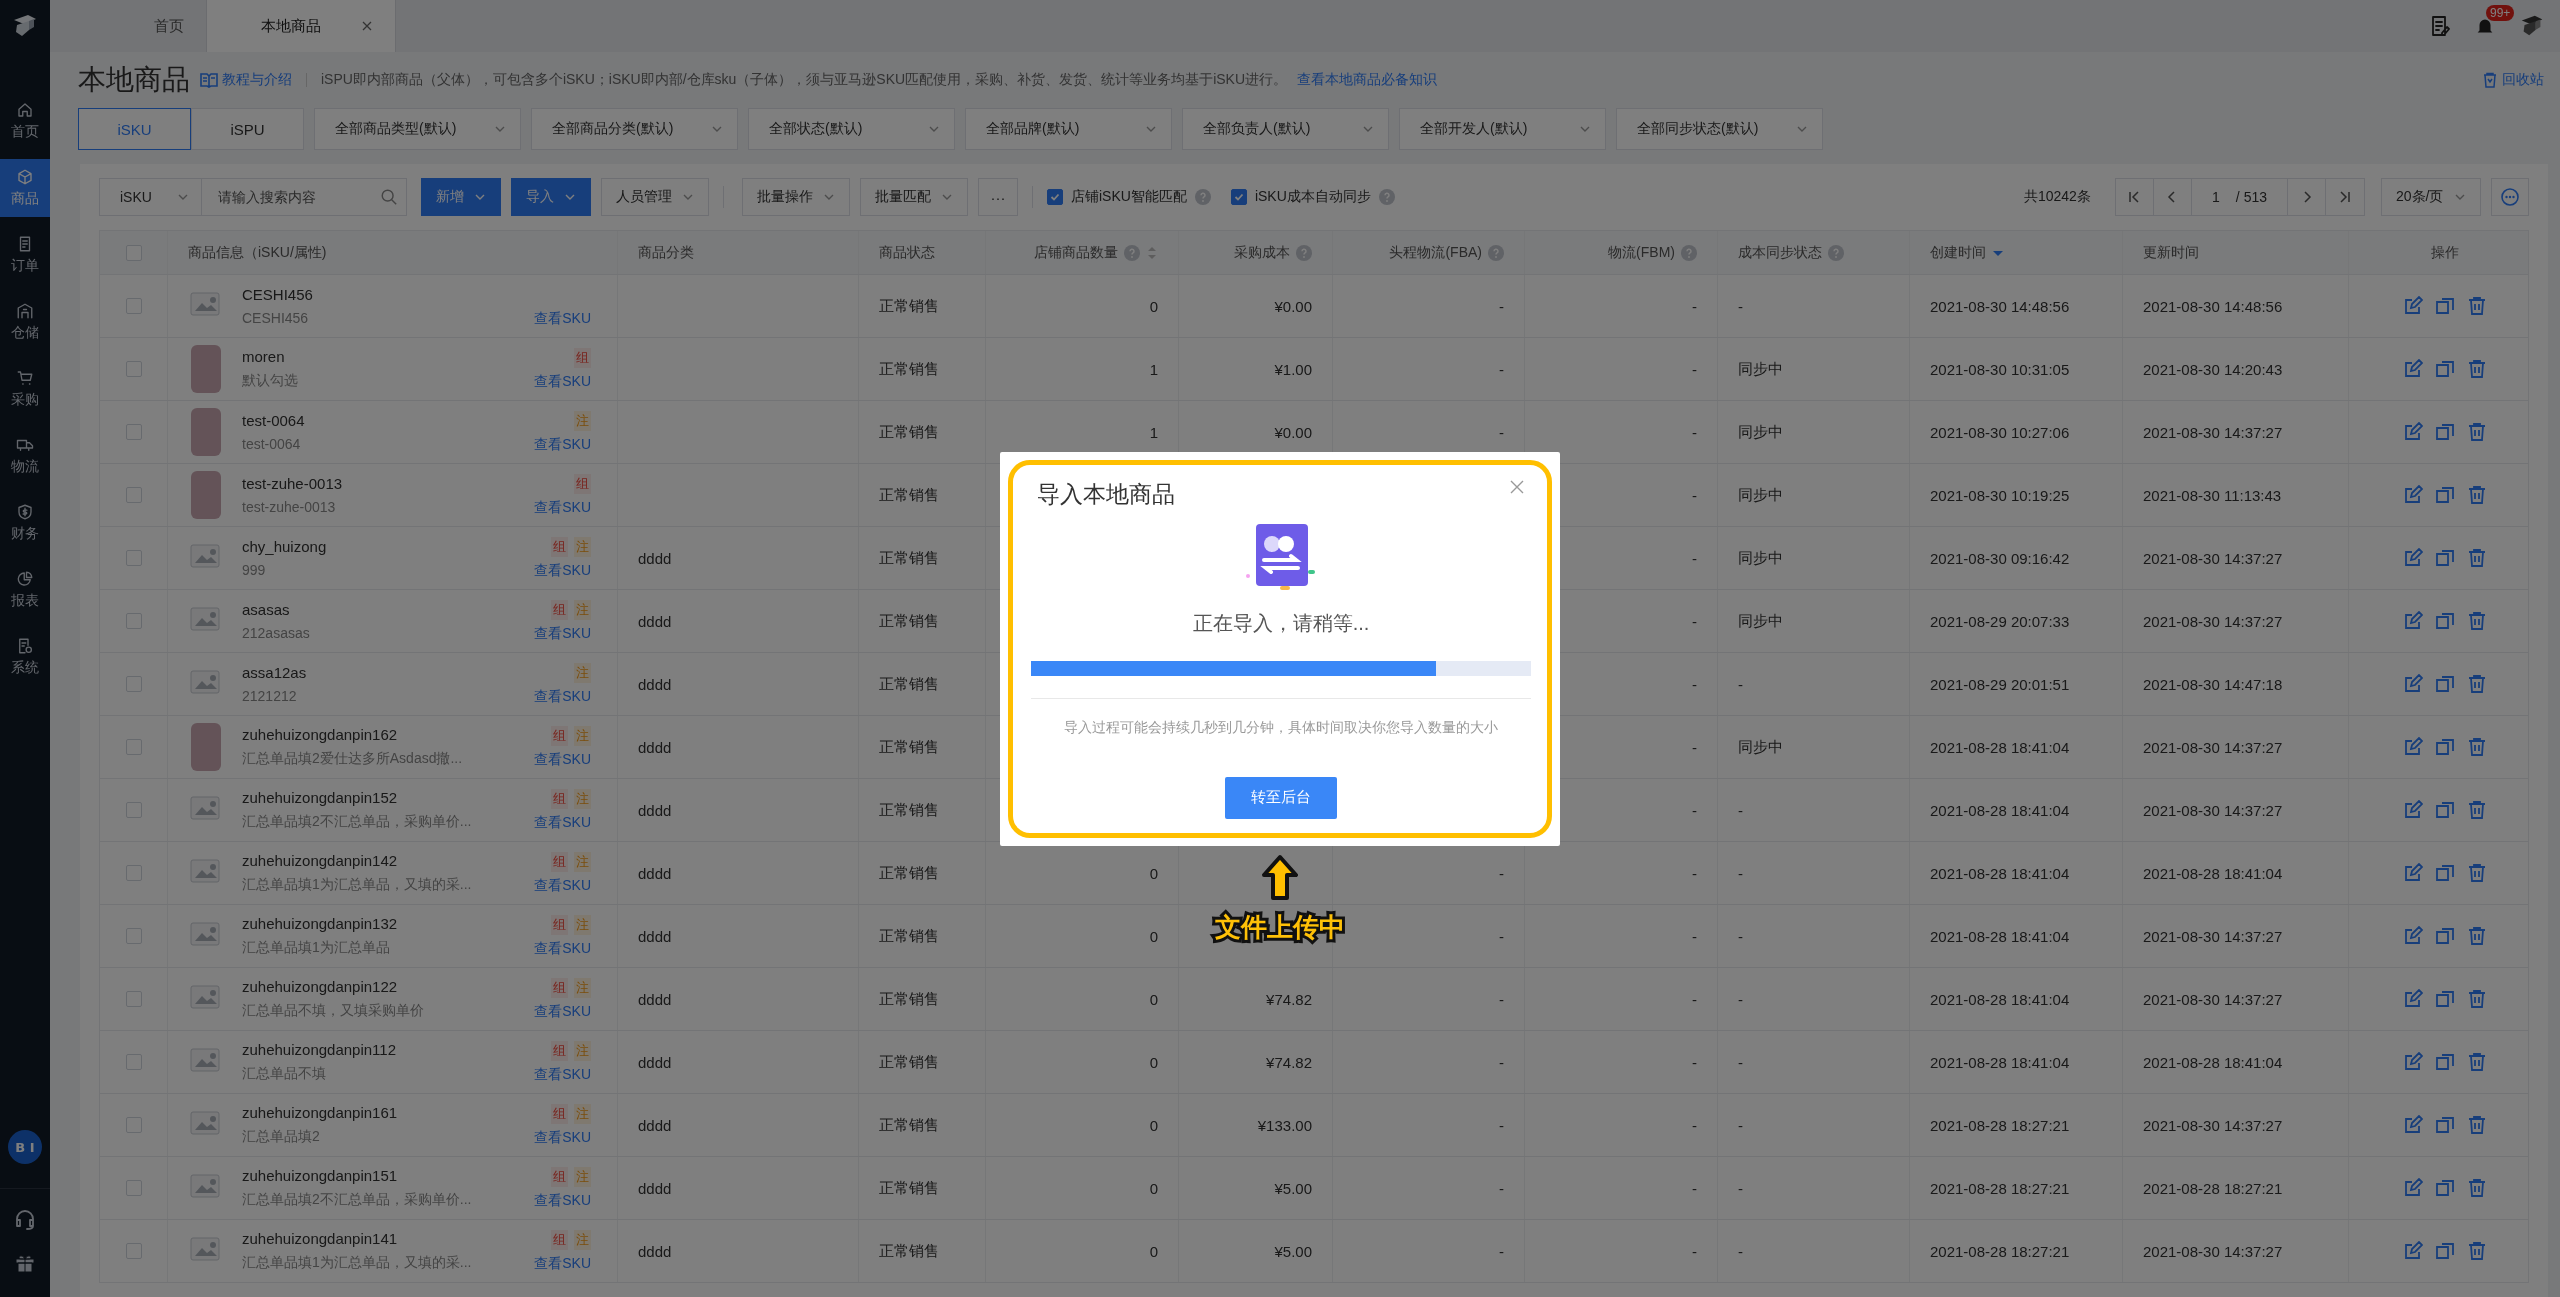 The height and width of the screenshot is (1297, 2560). What do you see at coordinates (551, 197) in the screenshot?
I see `dropdown-button: 导入` at bounding box center [551, 197].